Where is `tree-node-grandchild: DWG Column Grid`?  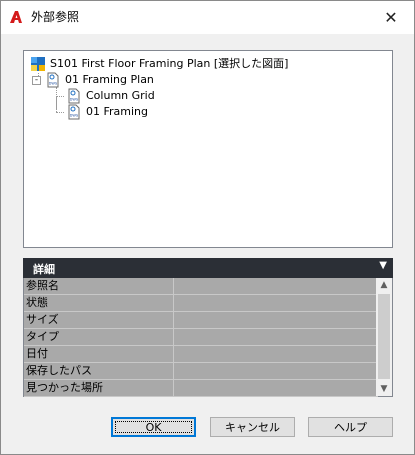 tree-node-grandchild: DWG Column Grid is located at coordinates (110, 96).